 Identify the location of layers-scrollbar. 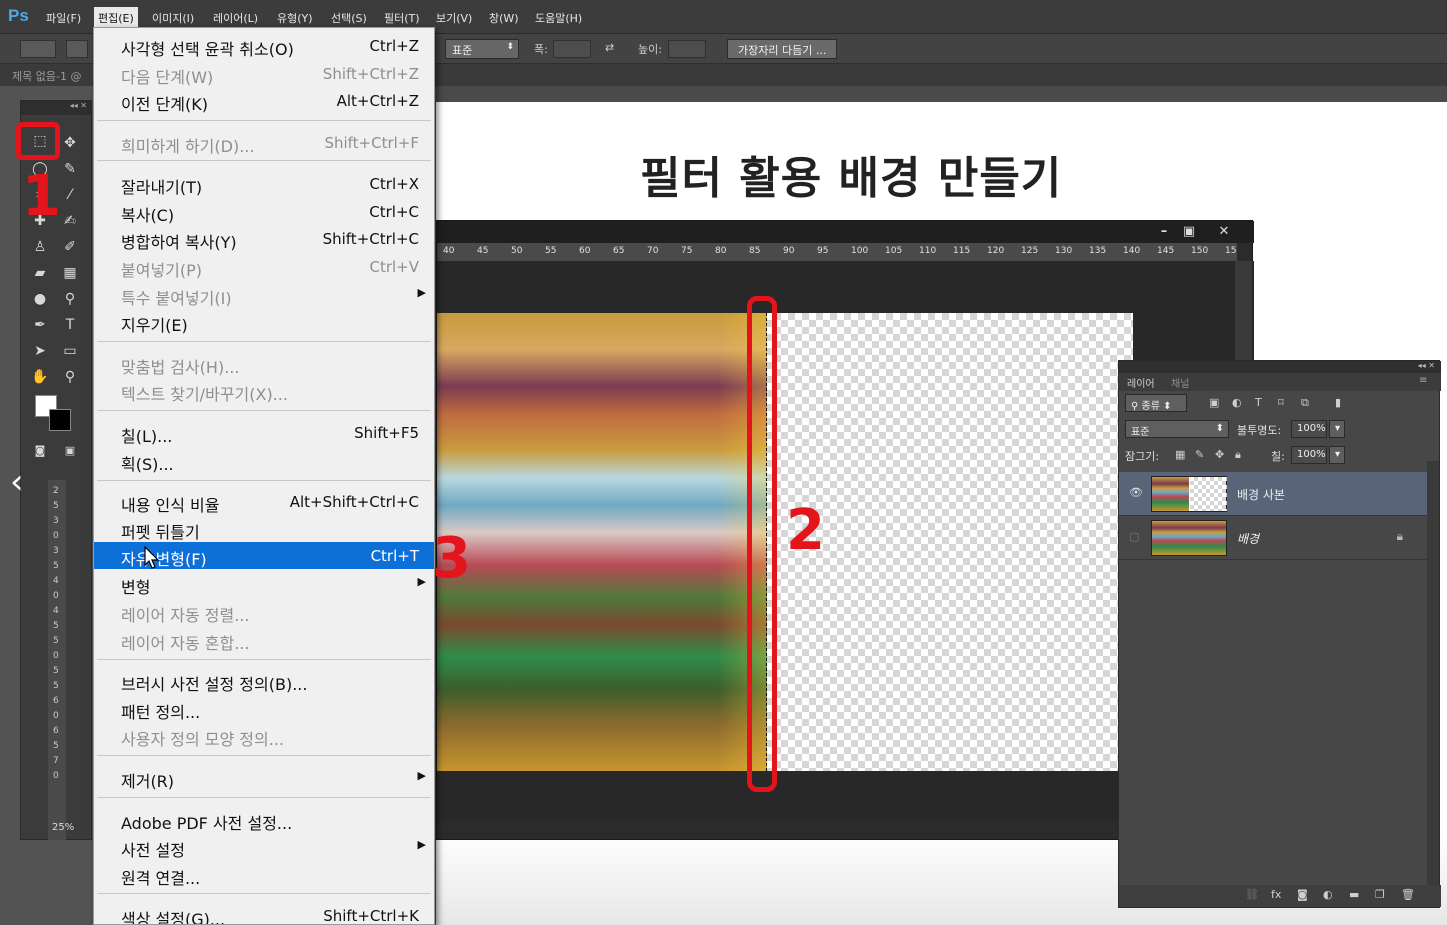
(1433, 673).